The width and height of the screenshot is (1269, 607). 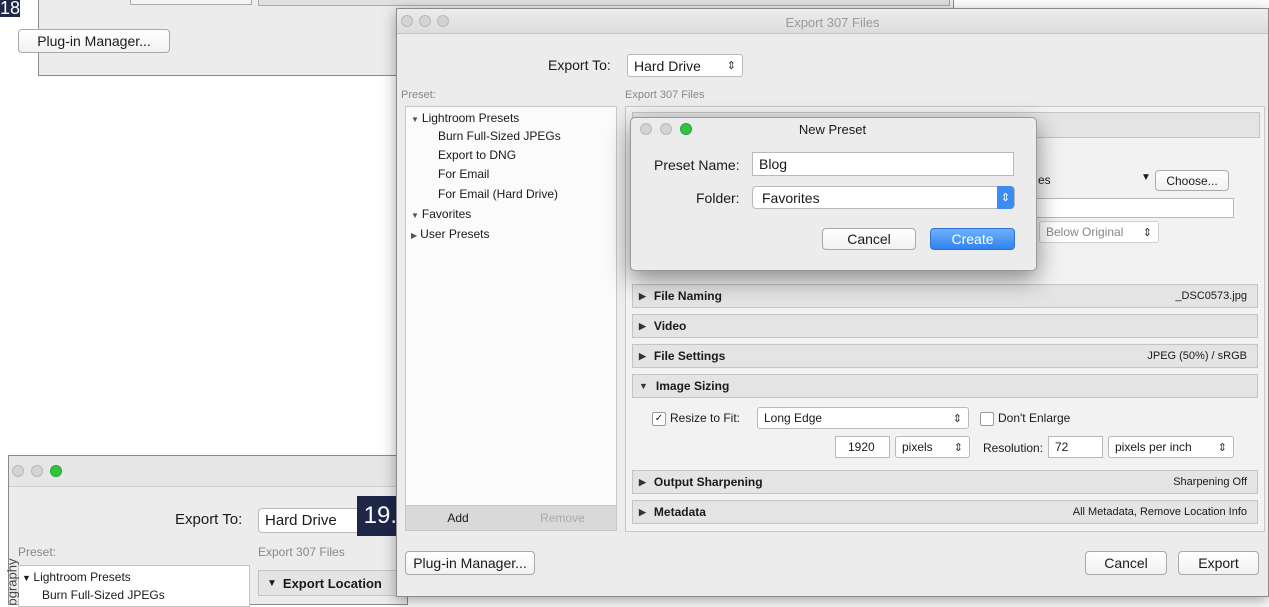 What do you see at coordinates (12, 582) in the screenshot?
I see `back-side-caption: ography` at bounding box center [12, 582].